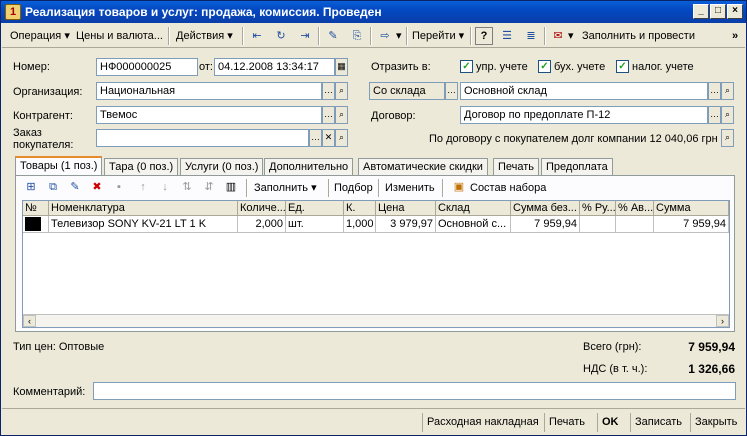  Describe the element at coordinates (516, 166) in the screenshot. I see `tab-print: Печать` at that location.